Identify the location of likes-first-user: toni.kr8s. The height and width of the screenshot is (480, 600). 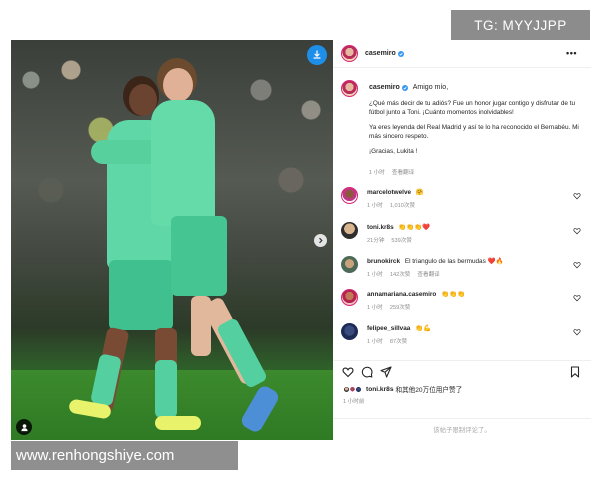
(379, 389).